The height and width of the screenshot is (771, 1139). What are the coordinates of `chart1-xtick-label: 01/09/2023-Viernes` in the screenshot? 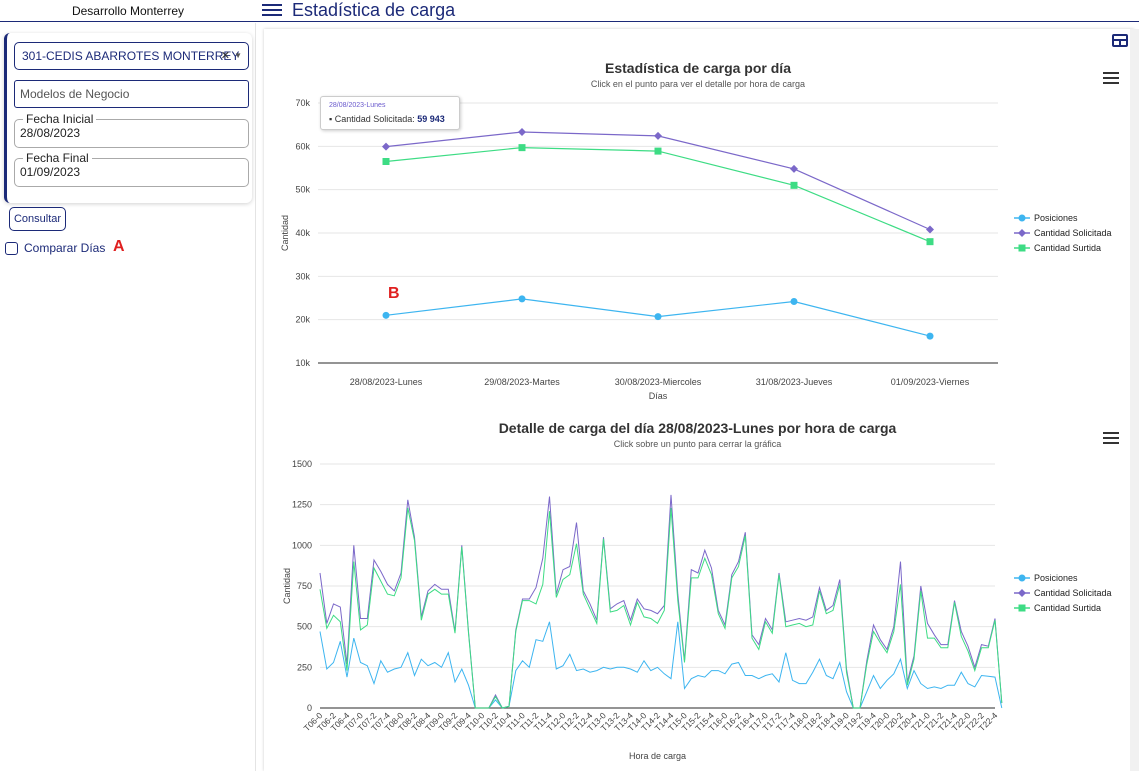 It's located at (930, 382).